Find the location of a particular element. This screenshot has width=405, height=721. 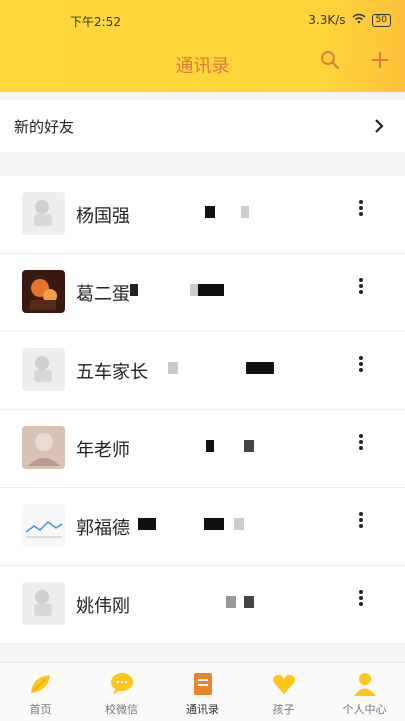

contact-name: 郭福德 is located at coordinates (103, 528).